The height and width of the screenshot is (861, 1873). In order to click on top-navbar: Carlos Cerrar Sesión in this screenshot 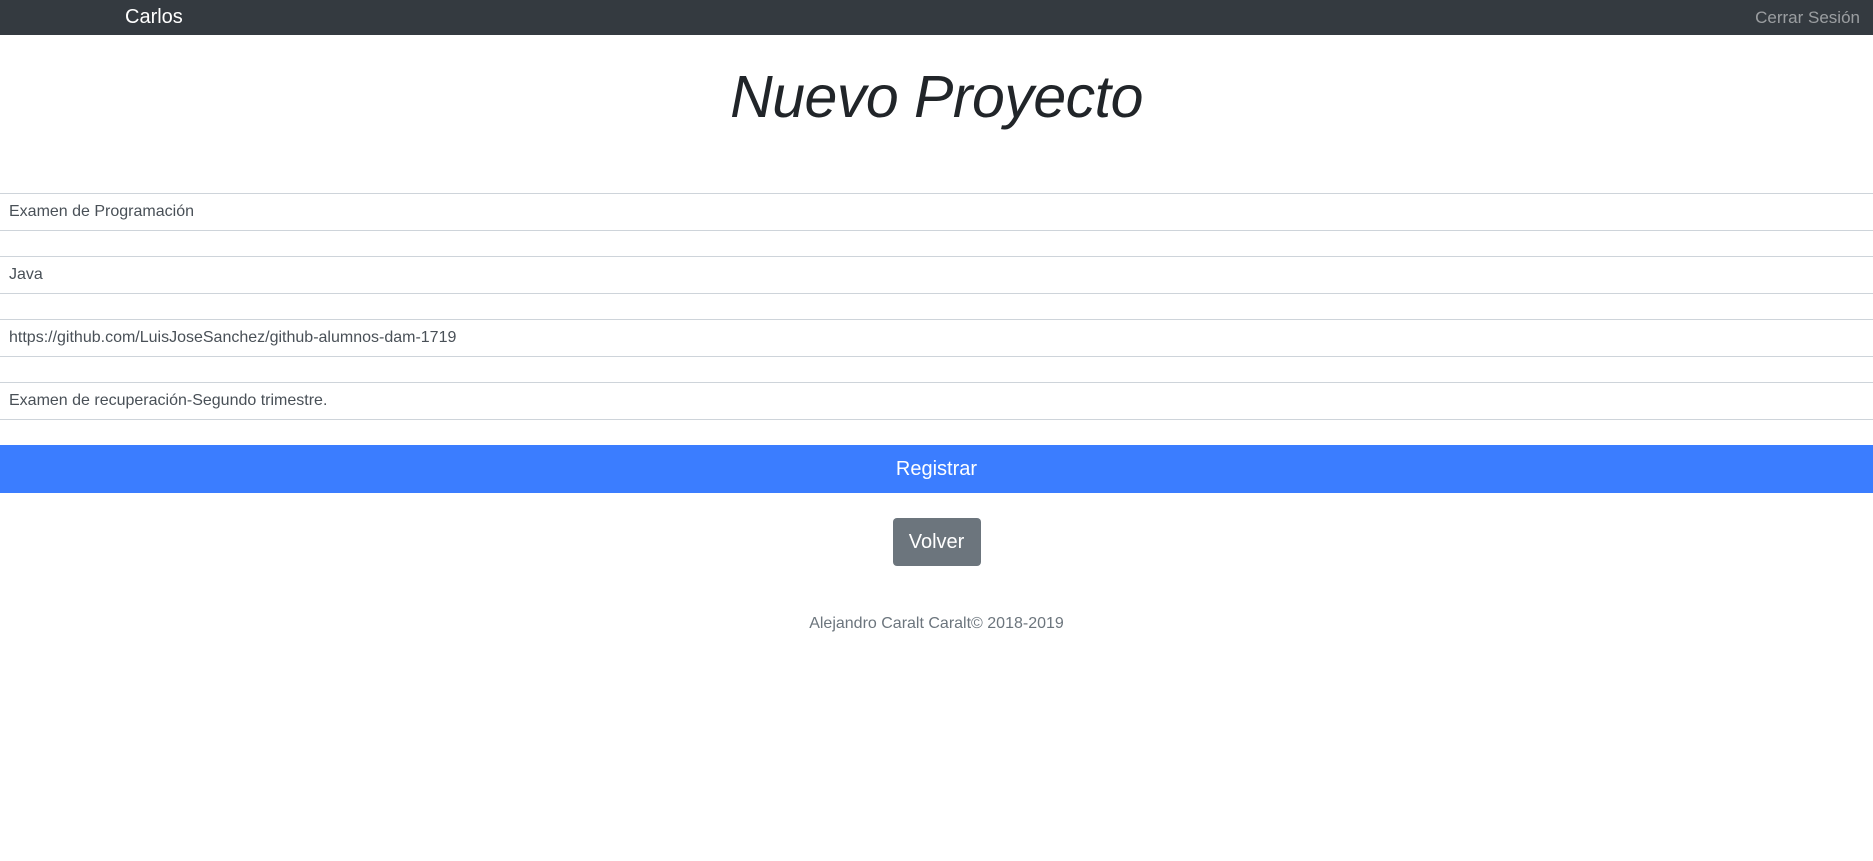, I will do `click(936, 17)`.